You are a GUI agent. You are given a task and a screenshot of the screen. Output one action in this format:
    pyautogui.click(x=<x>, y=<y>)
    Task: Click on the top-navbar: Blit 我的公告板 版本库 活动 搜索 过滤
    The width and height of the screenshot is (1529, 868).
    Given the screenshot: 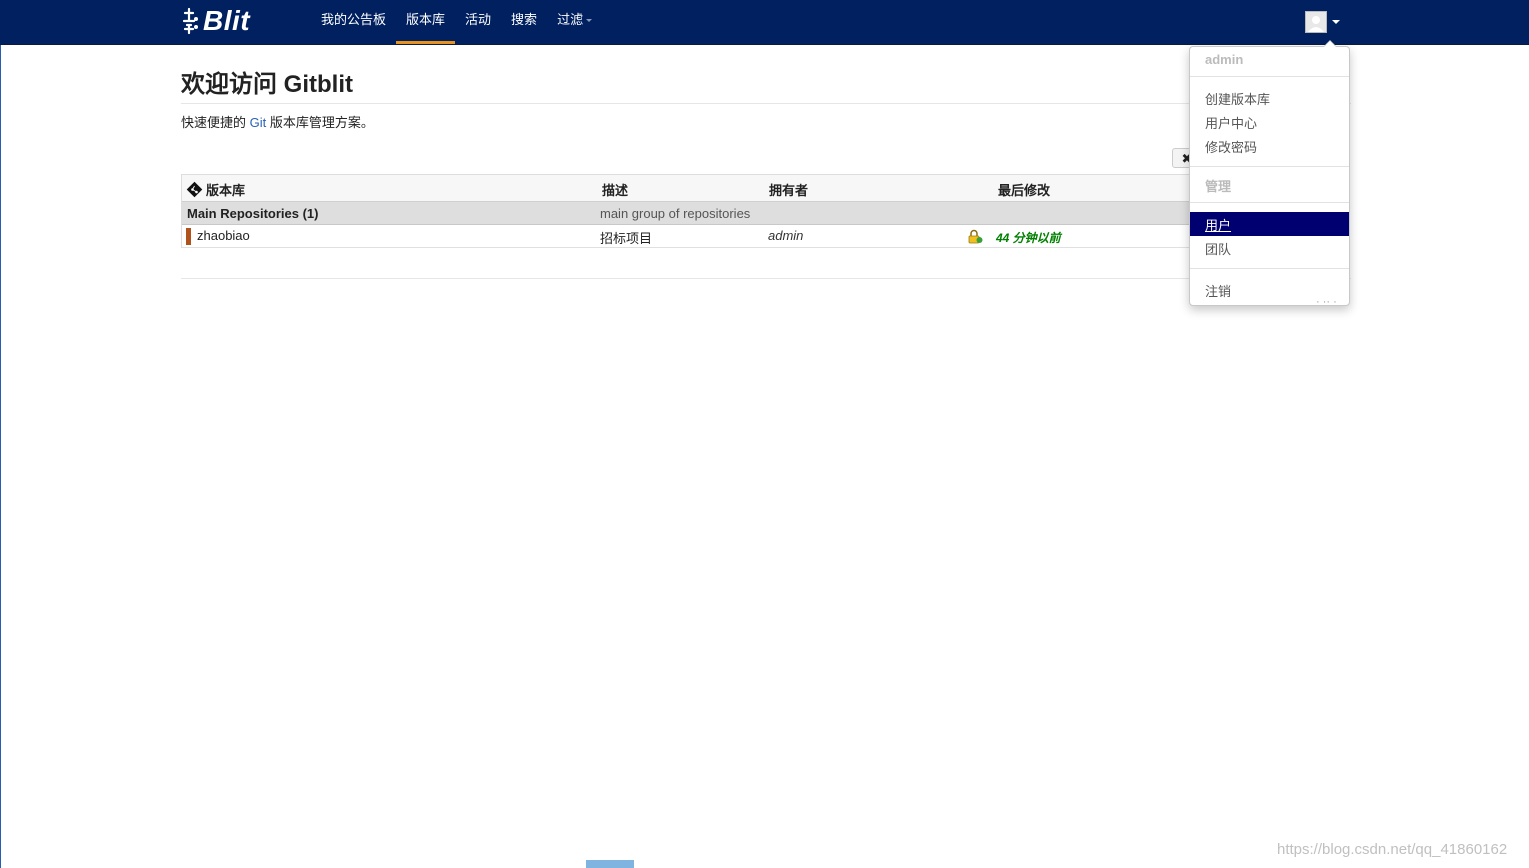 What is the action you would take?
    pyautogui.click(x=764, y=22)
    